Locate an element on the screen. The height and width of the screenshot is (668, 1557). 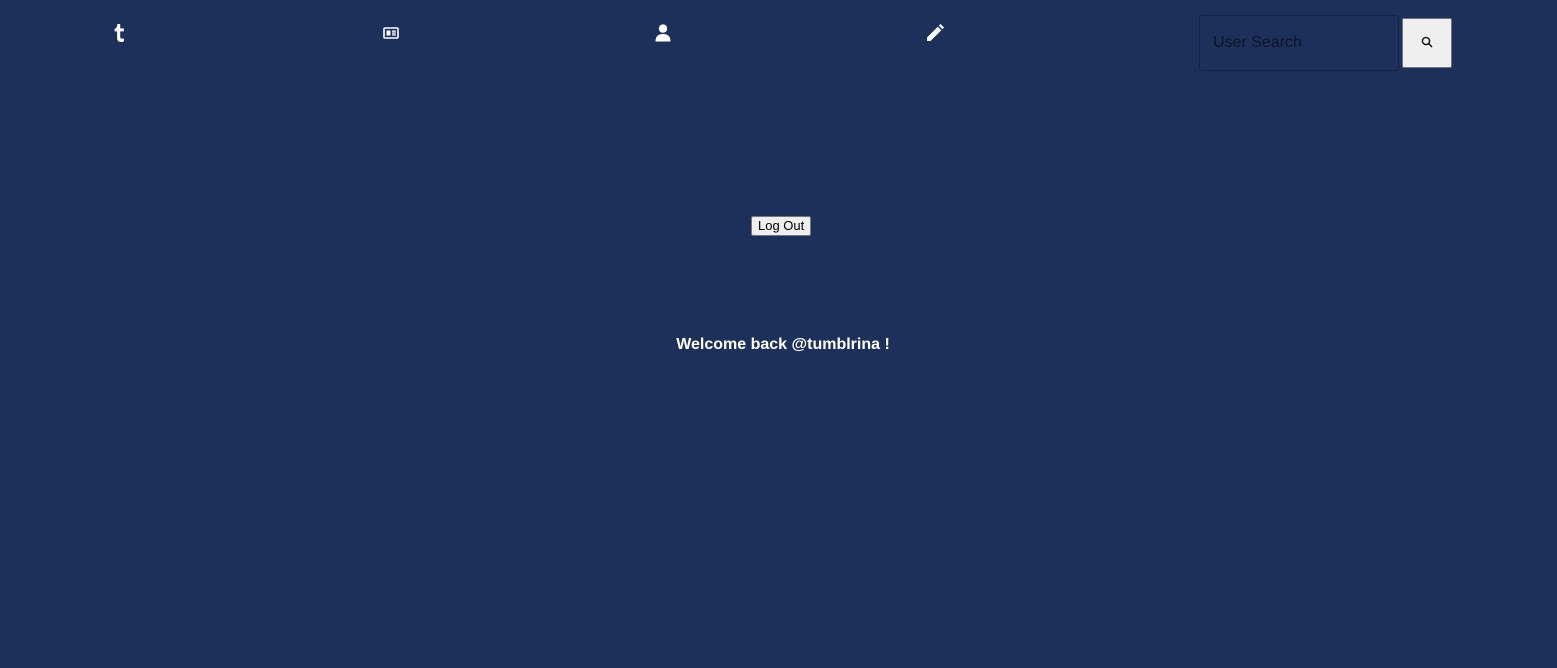
welcome-message: Welcome back @tumblrina ! is located at coordinates (783, 344).